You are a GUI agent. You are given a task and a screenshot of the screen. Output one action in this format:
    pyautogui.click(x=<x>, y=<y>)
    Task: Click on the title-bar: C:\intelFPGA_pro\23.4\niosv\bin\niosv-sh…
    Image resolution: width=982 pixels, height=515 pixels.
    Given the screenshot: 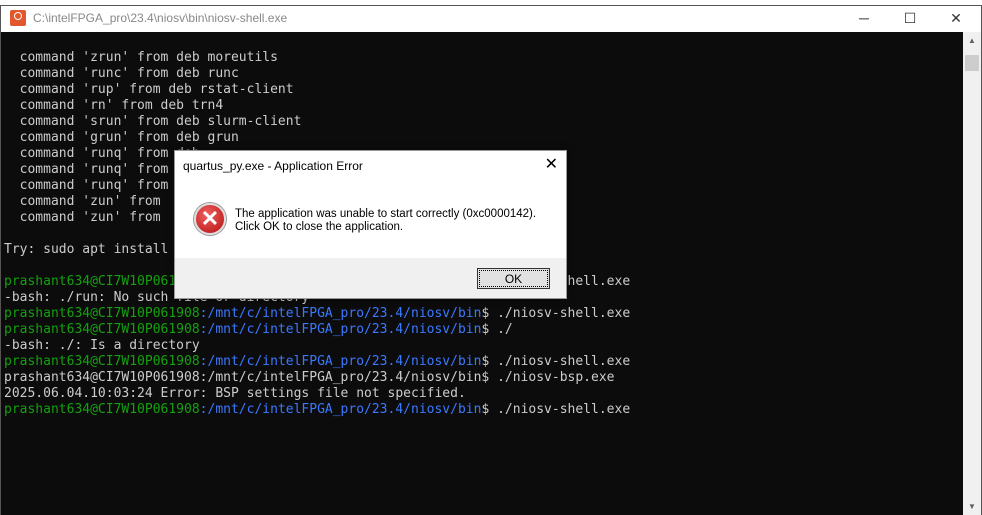 What is the action you would take?
    pyautogui.click(x=491, y=19)
    